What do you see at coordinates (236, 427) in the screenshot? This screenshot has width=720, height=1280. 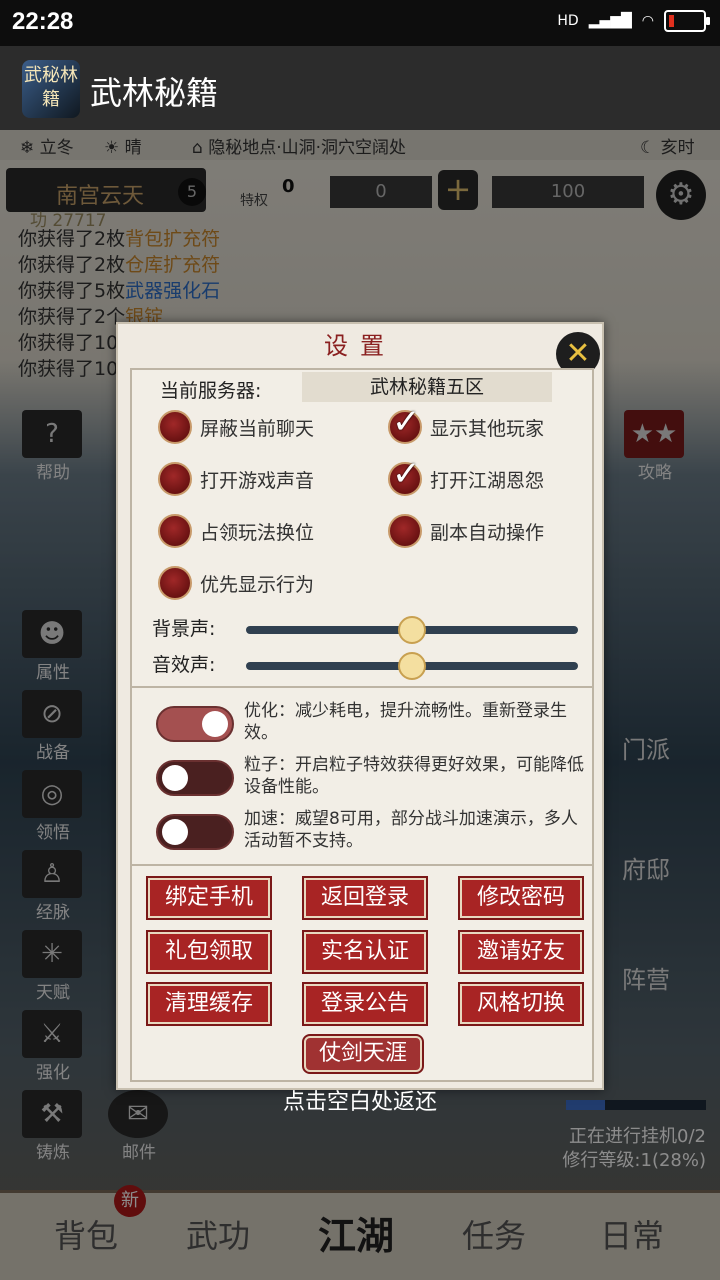 I see `option-mute-chat: 屏蔽当前聊天` at bounding box center [236, 427].